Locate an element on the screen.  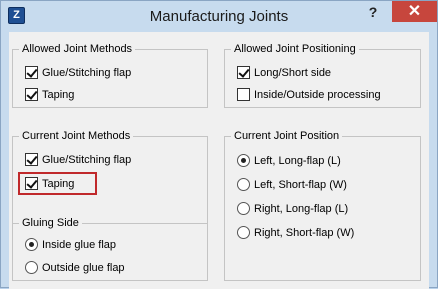
group-title: Gluing Side is located at coordinates (50, 223).